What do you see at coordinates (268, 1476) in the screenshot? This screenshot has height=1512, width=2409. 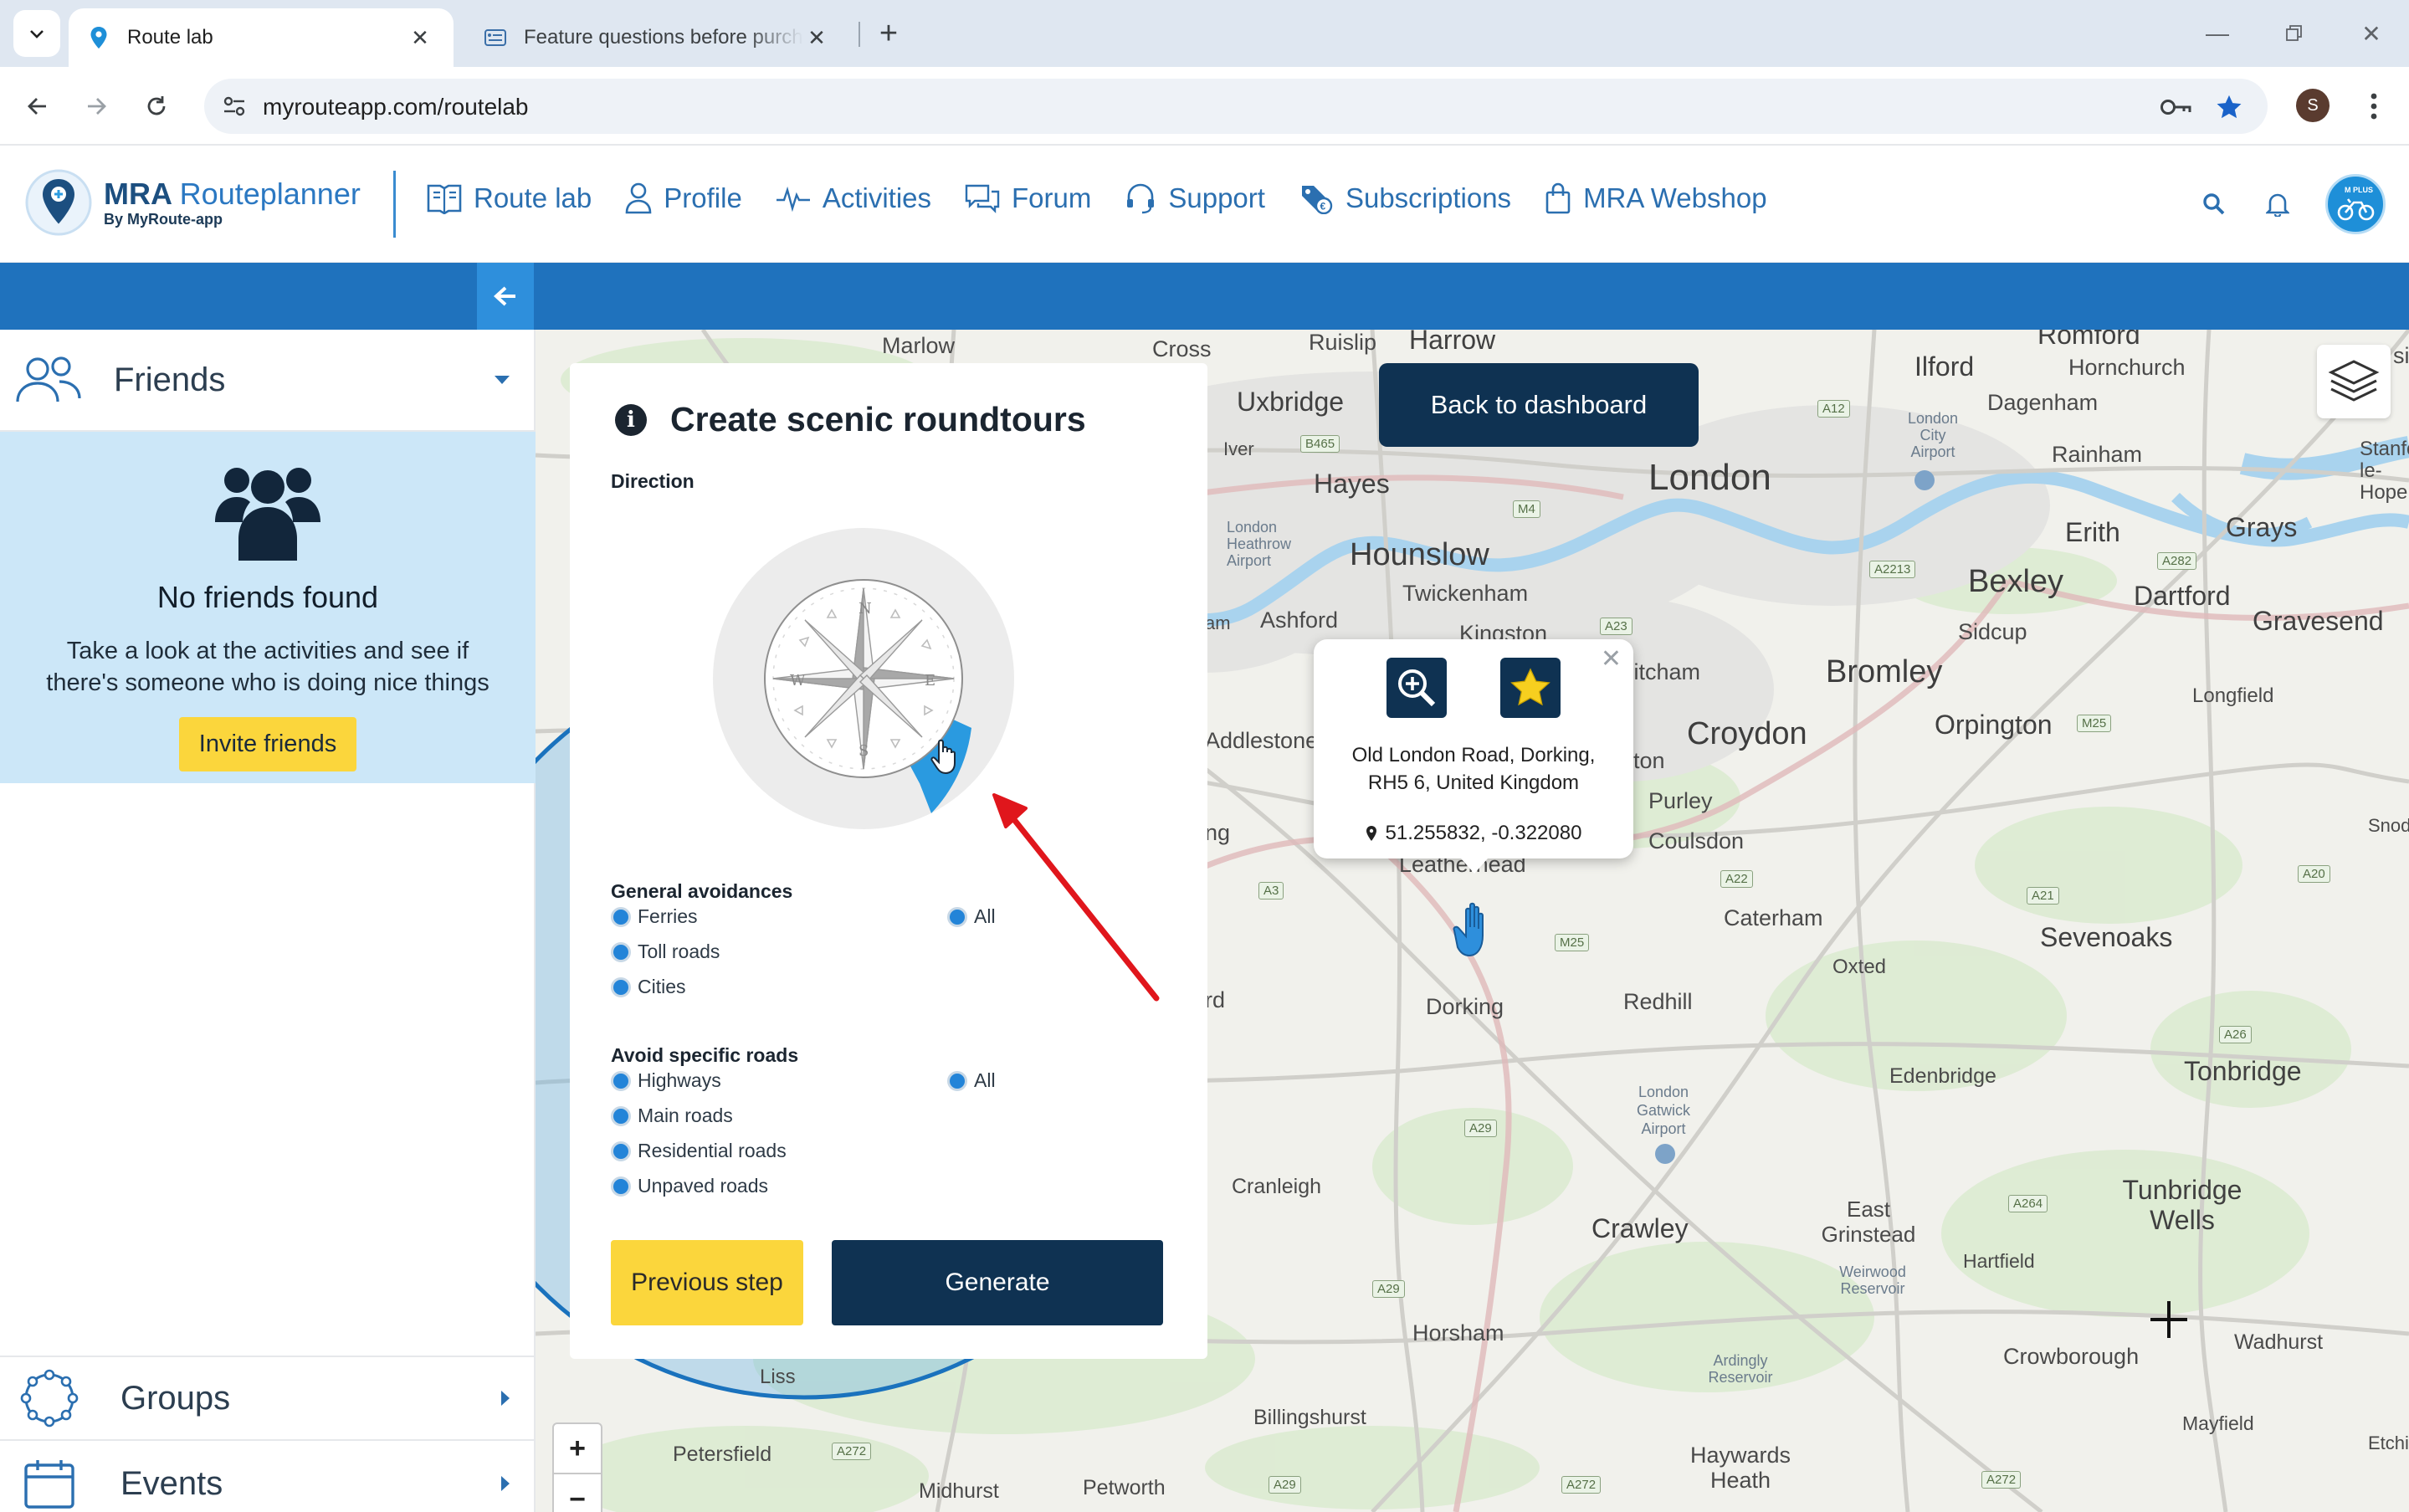 I see `sidebar-events-header: Events` at bounding box center [268, 1476].